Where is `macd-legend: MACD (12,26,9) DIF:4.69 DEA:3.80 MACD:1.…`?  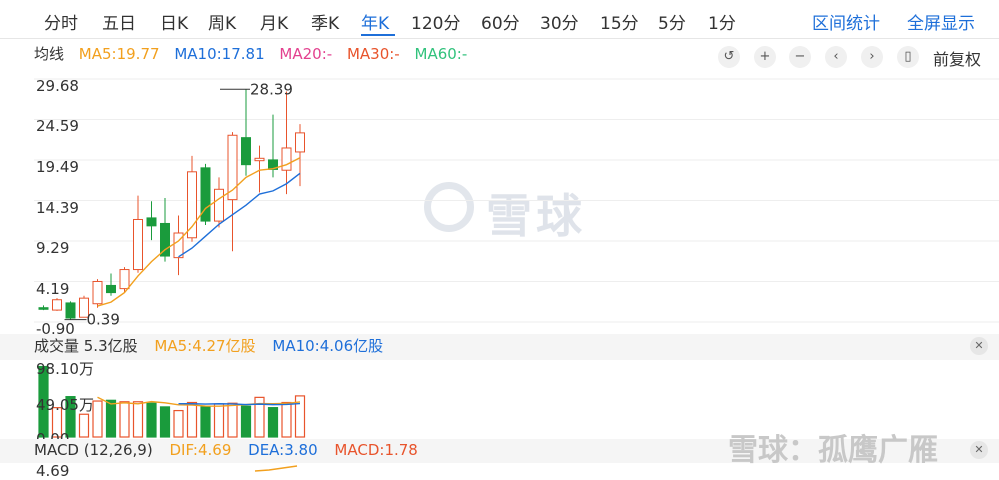 macd-legend: MACD (12,26,9) DIF:4.69 DEA:3.80 MACD:1.… is located at coordinates (232, 450).